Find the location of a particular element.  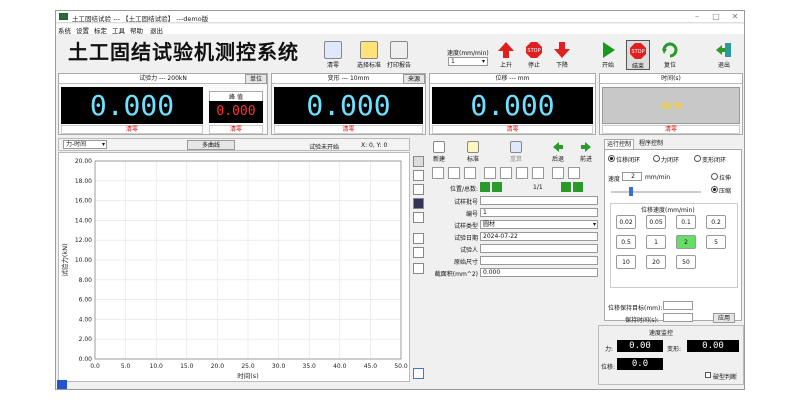

preset-button: 0.1 is located at coordinates (686, 222).